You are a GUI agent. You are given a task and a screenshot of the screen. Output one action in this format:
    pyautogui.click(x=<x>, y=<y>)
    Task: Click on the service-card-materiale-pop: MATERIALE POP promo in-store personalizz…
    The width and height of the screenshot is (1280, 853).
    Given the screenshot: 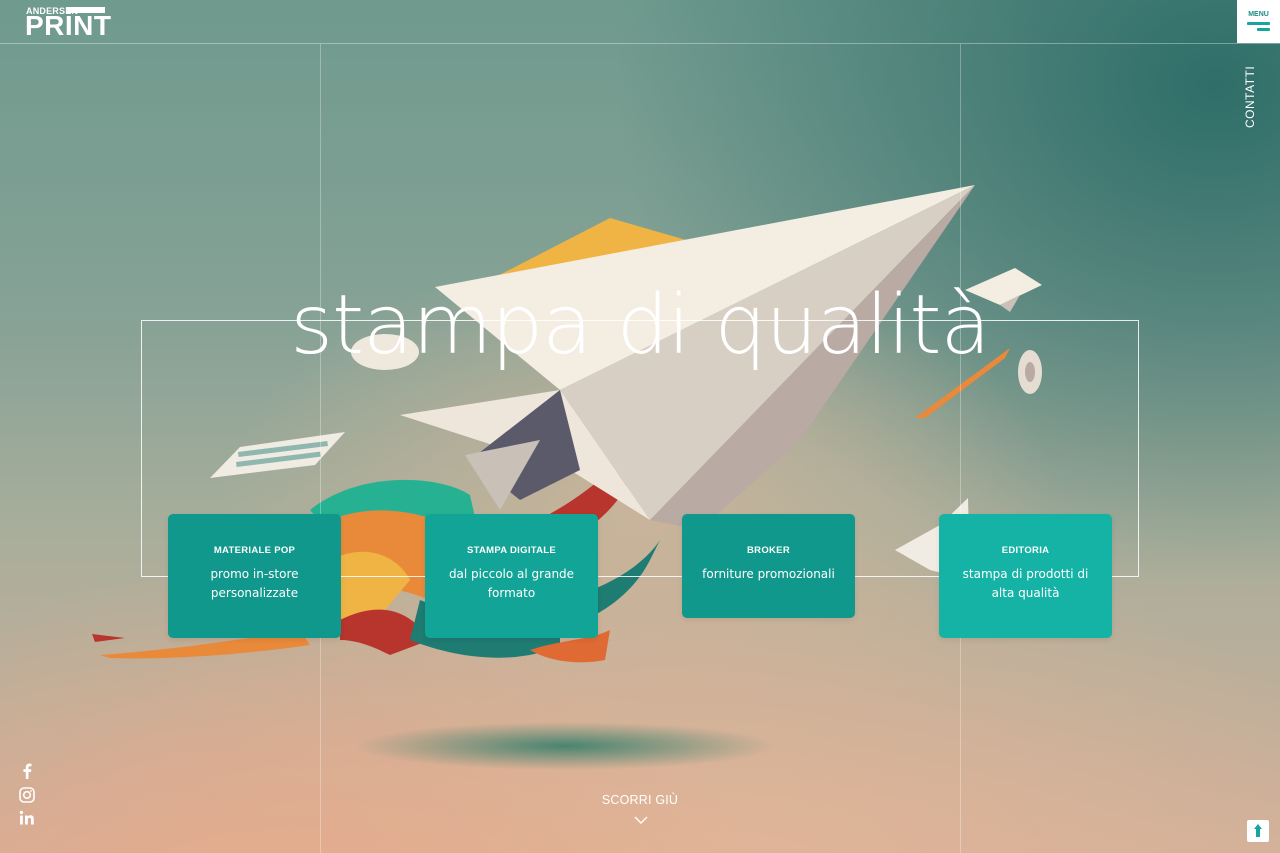 What is the action you would take?
    pyautogui.click(x=254, y=576)
    